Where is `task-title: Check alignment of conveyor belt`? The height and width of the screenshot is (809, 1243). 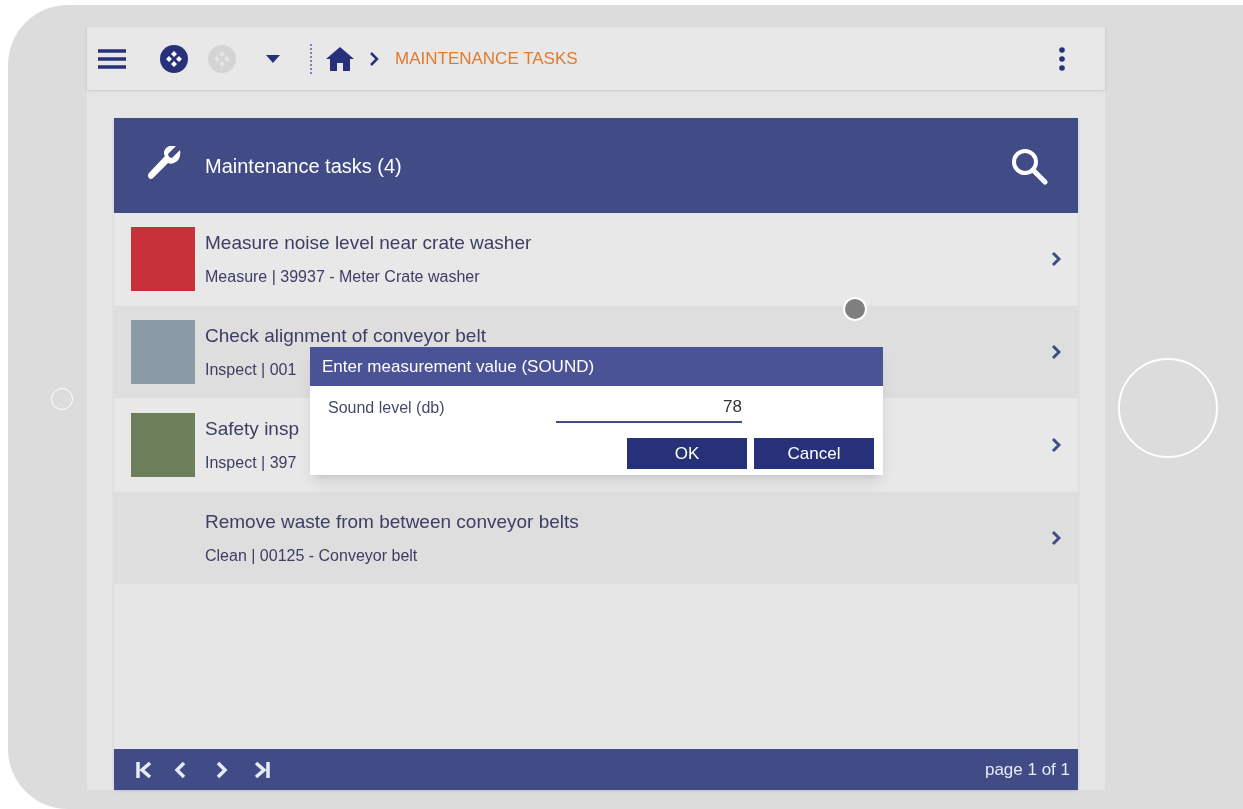
task-title: Check alignment of conveyor belt is located at coordinates (345, 335).